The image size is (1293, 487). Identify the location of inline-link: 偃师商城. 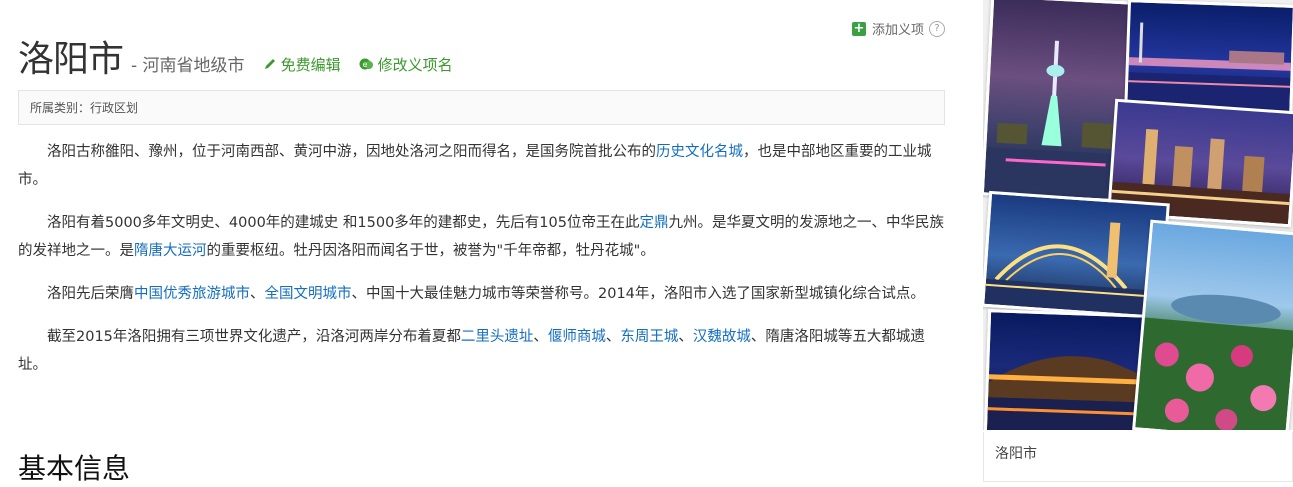
(577, 337).